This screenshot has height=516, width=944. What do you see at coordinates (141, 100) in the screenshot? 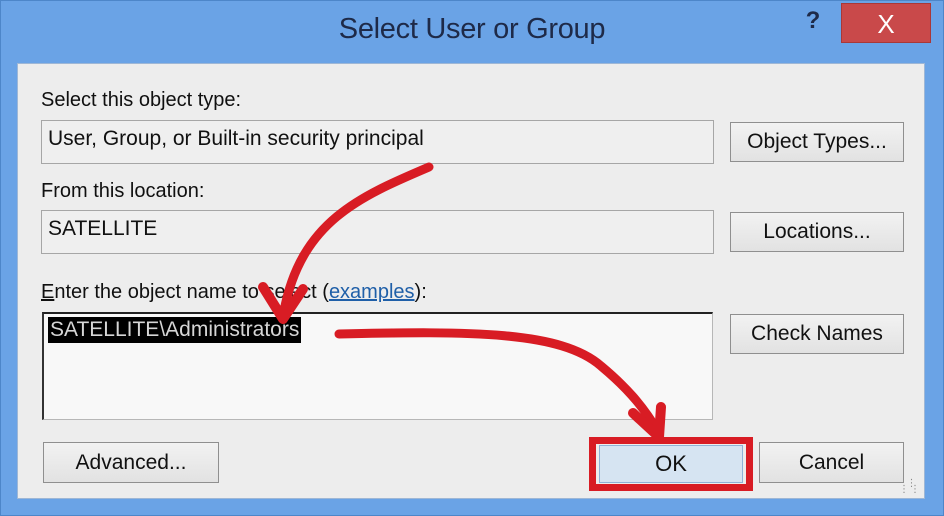
I see `object-type-label: Select this object type:` at bounding box center [141, 100].